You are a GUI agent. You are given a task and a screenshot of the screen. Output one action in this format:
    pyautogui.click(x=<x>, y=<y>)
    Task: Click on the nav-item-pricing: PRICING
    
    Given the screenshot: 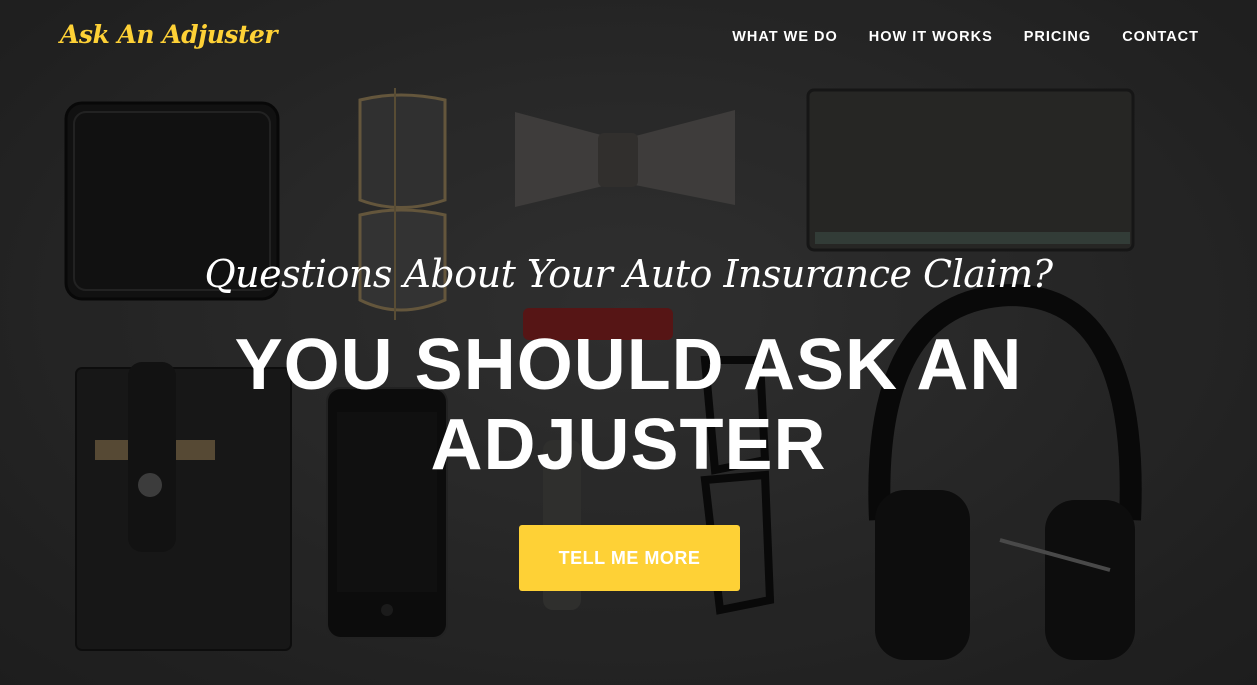 What is the action you would take?
    pyautogui.click(x=1057, y=37)
    